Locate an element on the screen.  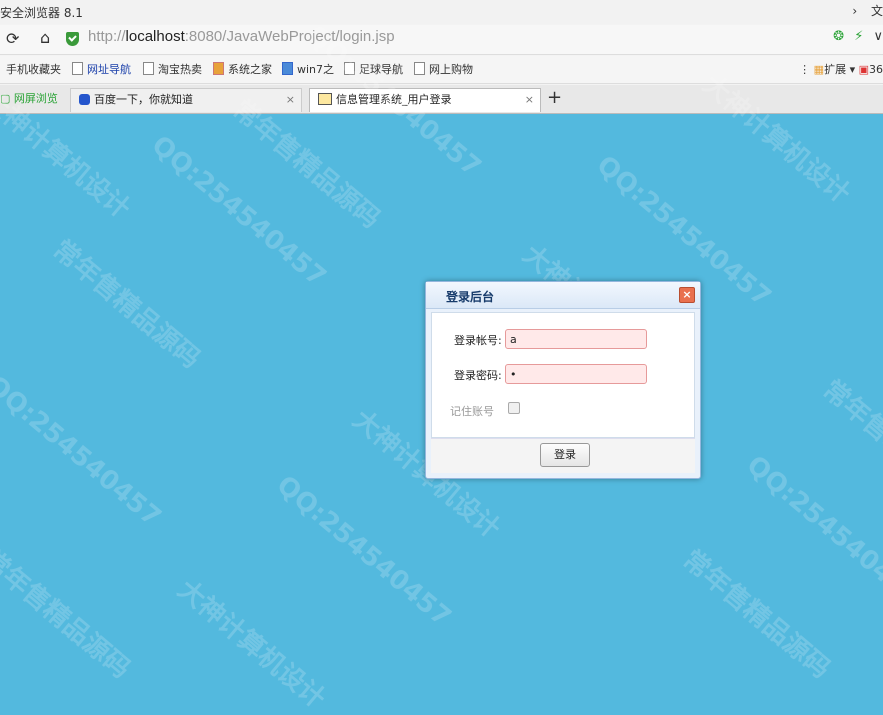
refresh-icon: ⟳ is located at coordinates (12, 38).